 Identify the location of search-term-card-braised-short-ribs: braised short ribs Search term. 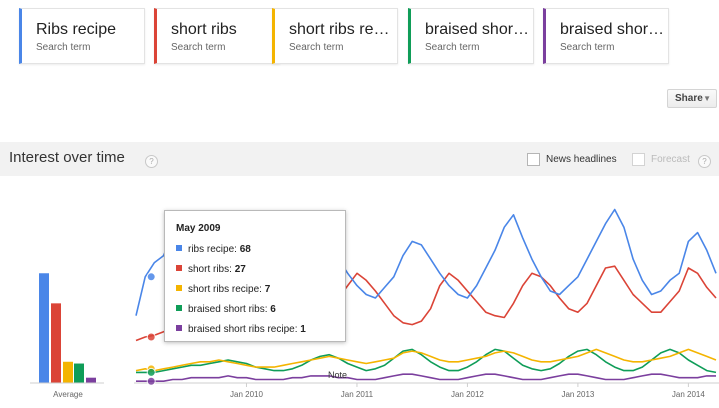
(471, 36).